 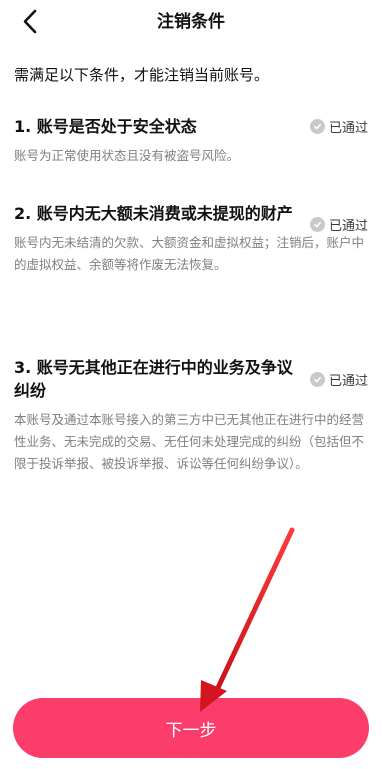 I want to click on nav-header: 注销条件, so click(x=191, y=22).